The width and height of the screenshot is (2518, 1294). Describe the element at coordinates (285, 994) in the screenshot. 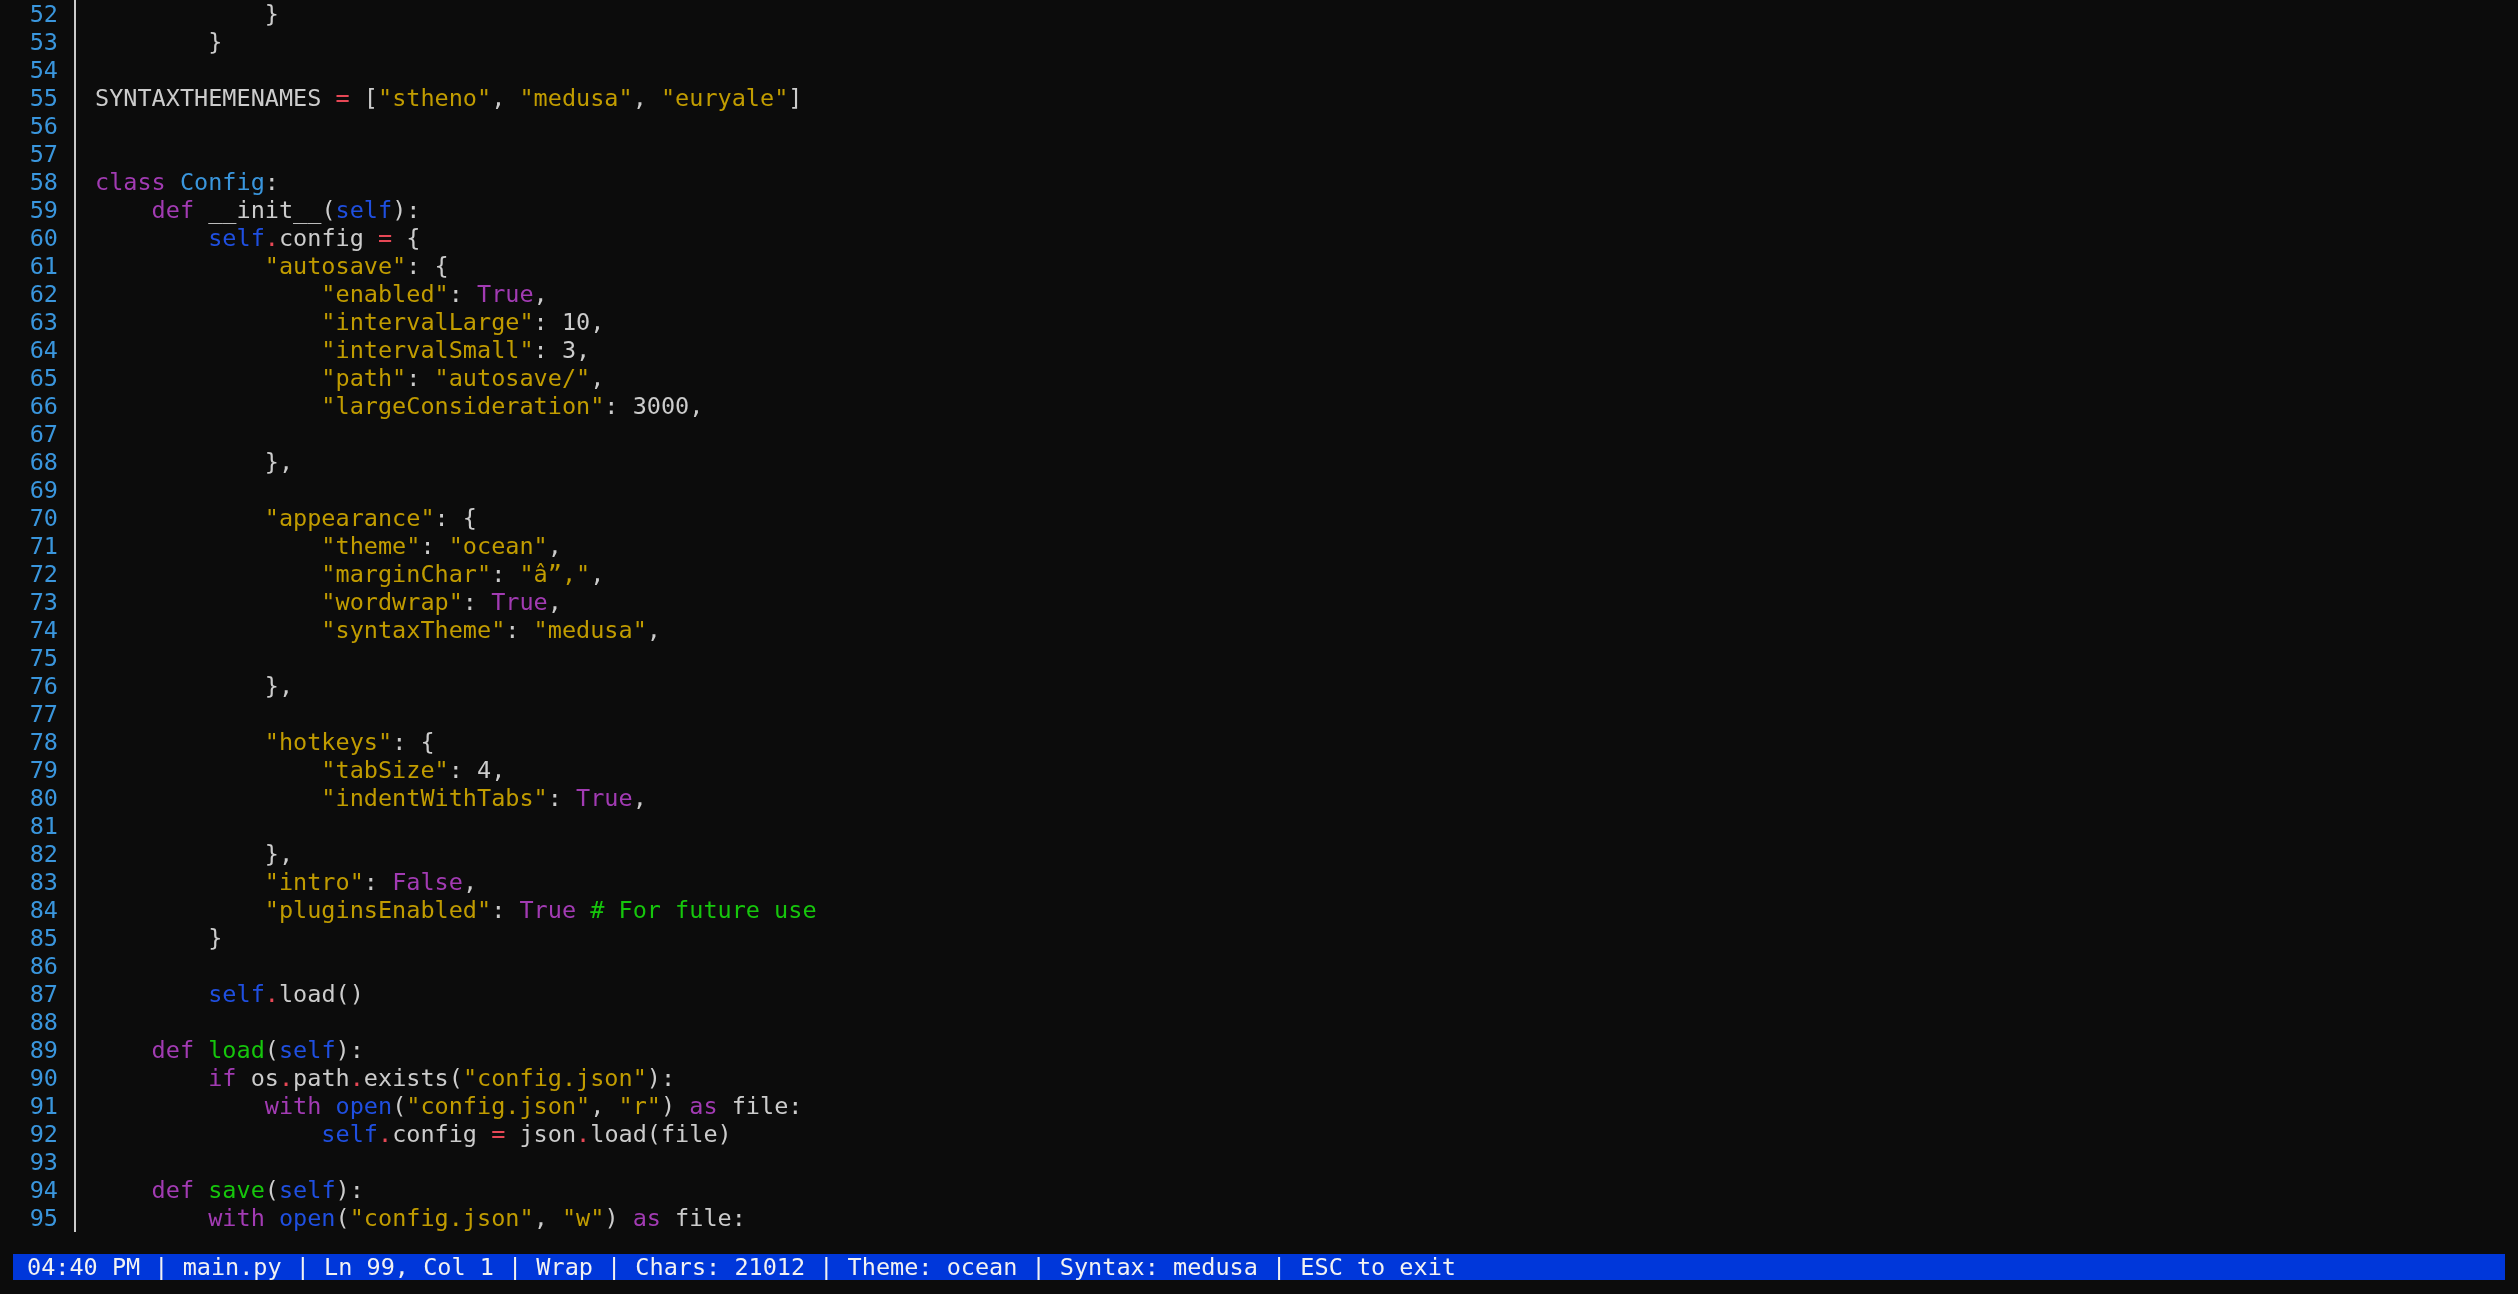

I see `code-line: self.load()` at that location.